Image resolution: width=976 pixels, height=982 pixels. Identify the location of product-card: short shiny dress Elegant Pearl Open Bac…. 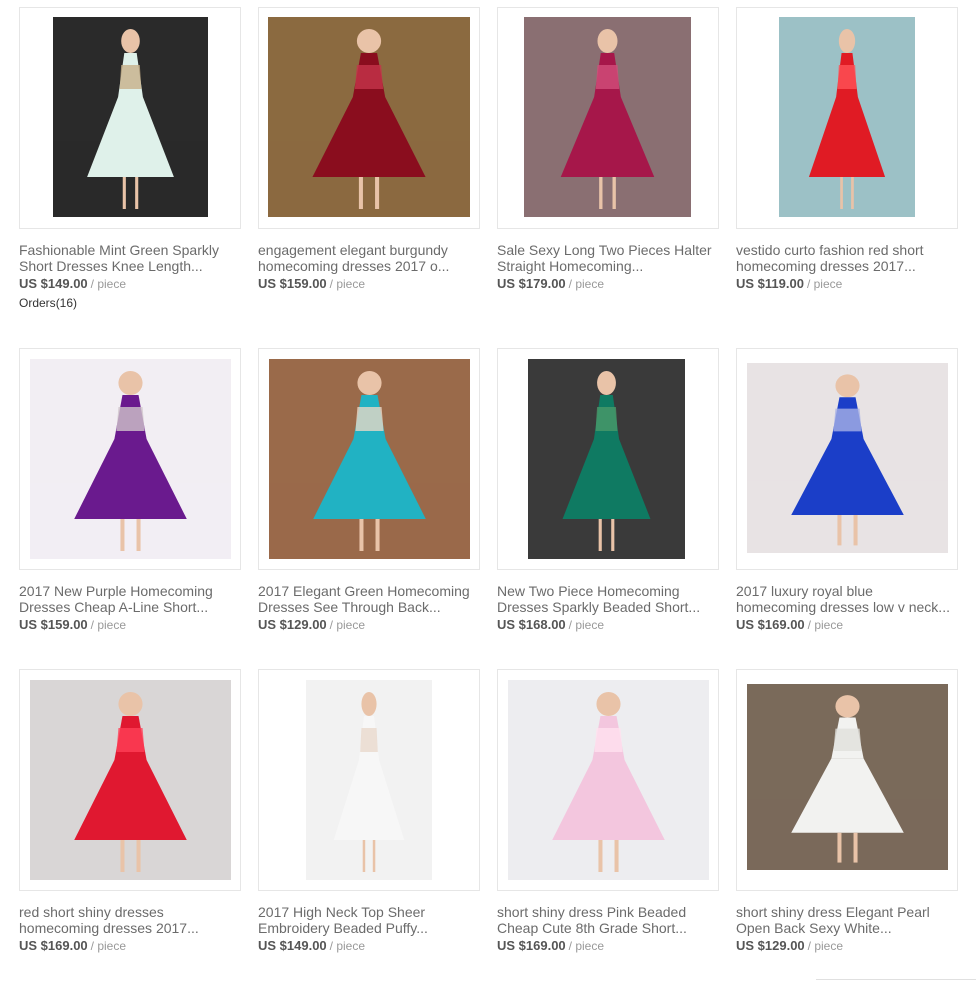
(847, 811).